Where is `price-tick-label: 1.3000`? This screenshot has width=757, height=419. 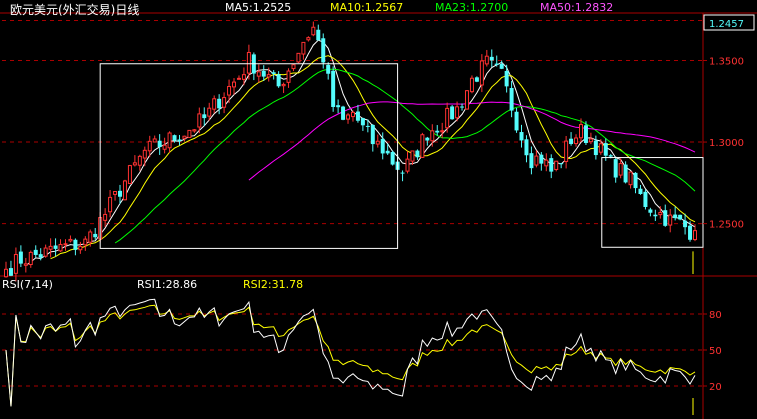 price-tick-label: 1.3000 is located at coordinates (726, 143).